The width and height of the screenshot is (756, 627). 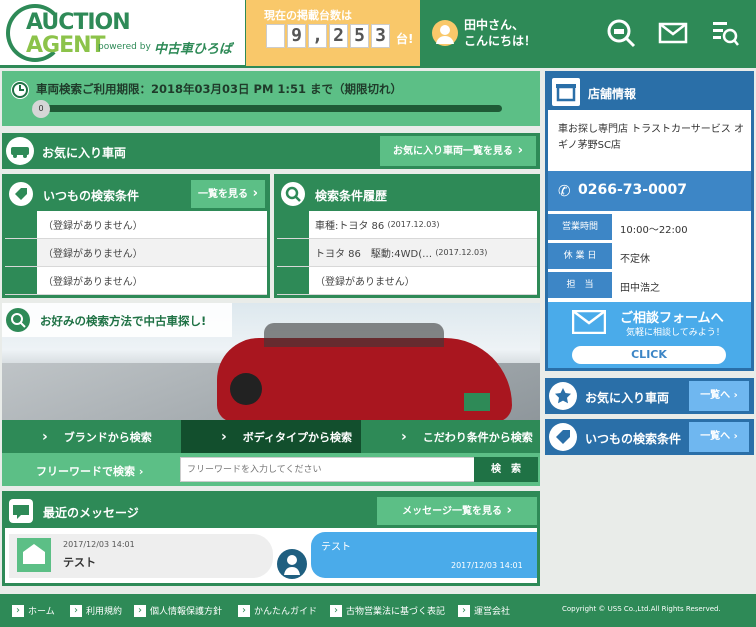 I want to click on count-label: 現在の掲載台数は, so click(x=308, y=15).